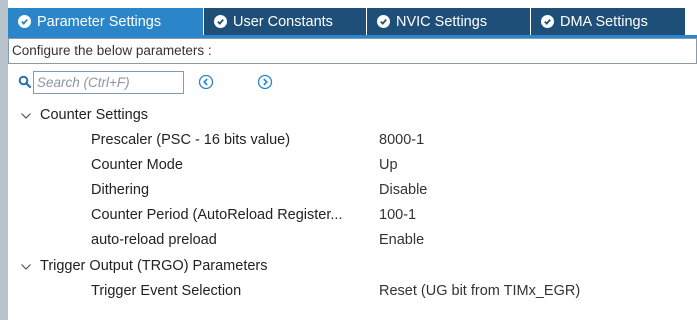 The image size is (697, 320). I want to click on param-name: Dithering, so click(120, 190).